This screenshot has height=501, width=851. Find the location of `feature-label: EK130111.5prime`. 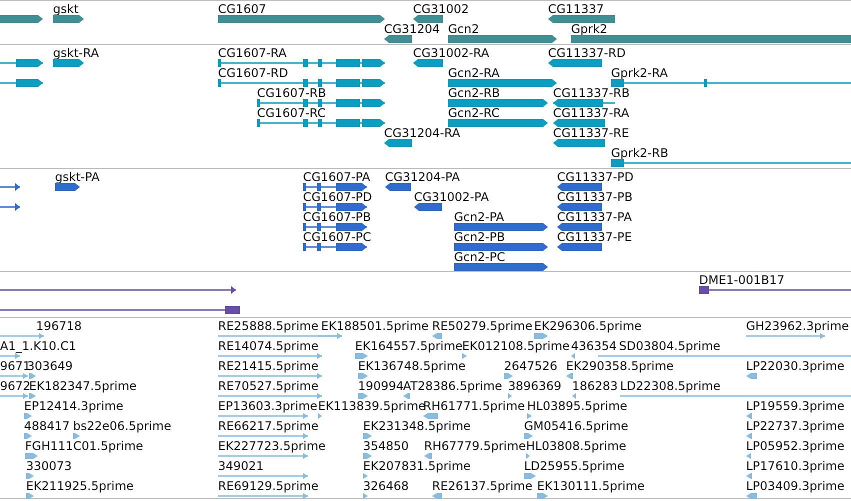

feature-label: EK130111.5prime is located at coordinates (591, 486).